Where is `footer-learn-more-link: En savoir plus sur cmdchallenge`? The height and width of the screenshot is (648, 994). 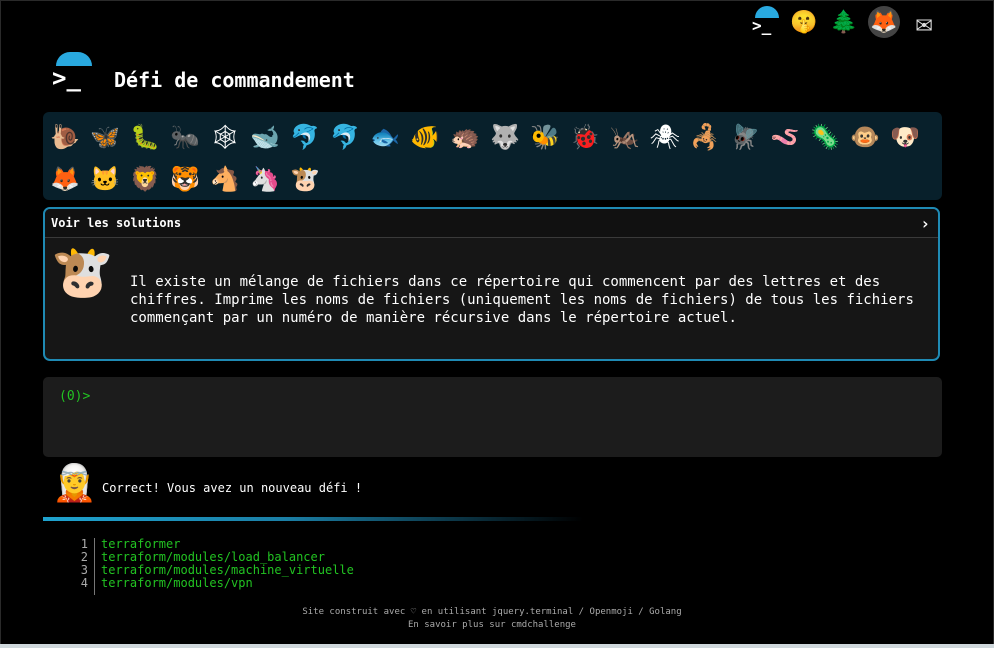
footer-learn-more-link: En savoir plus sur cmdchallenge is located at coordinates (492, 625).